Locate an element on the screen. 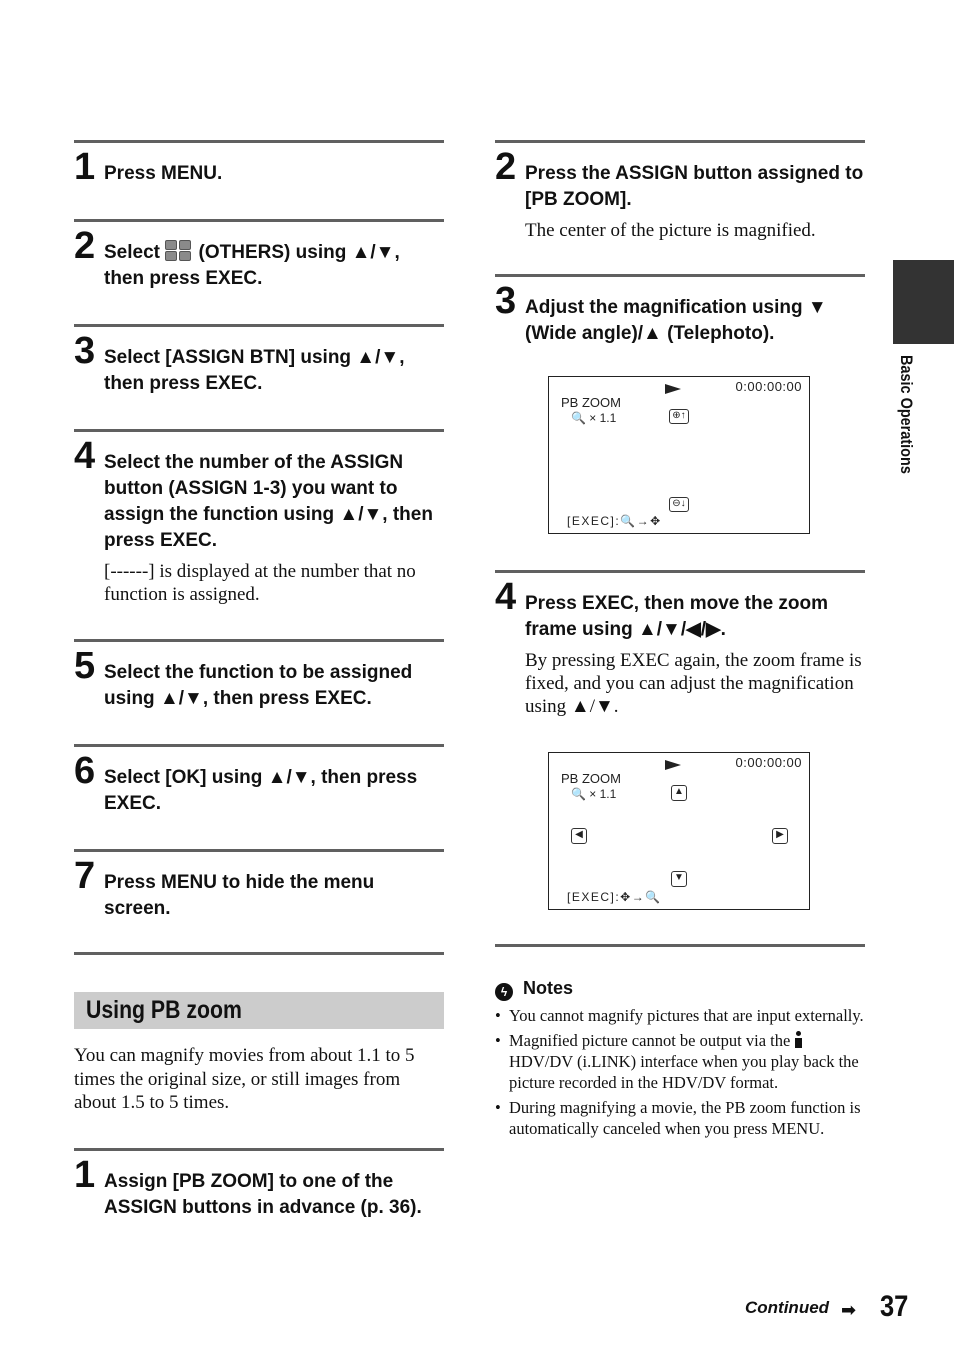 This screenshot has height=1357, width=954. section-tab-text: Basic Operations is located at coordinates (906, 414).